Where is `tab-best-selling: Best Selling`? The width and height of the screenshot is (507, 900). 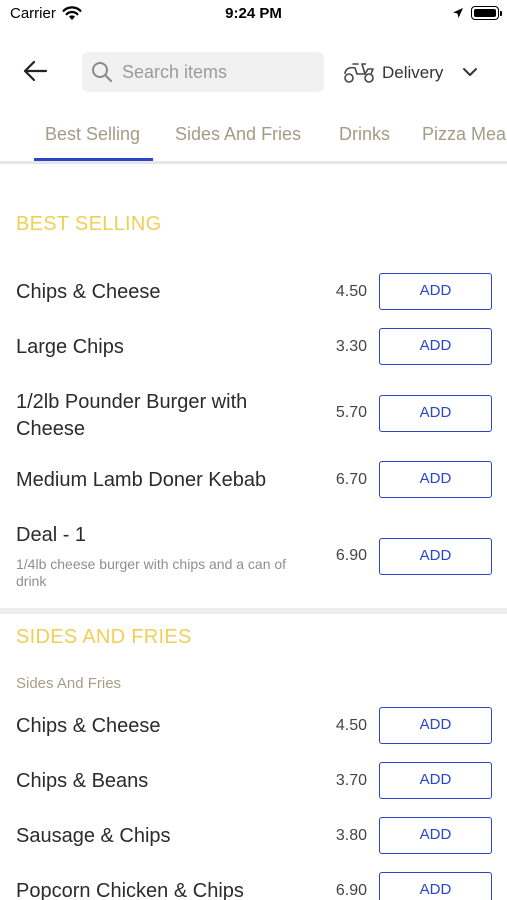
tab-best-selling: Best Selling is located at coordinates (92, 134).